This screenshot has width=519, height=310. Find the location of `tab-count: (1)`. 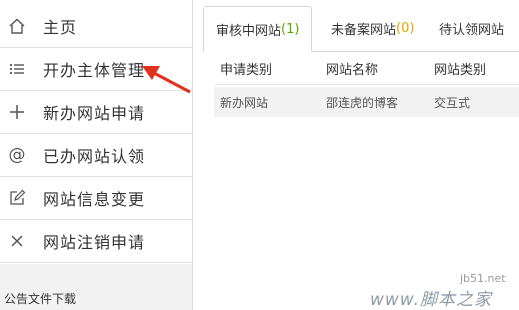

tab-count: (1) is located at coordinates (290, 29).